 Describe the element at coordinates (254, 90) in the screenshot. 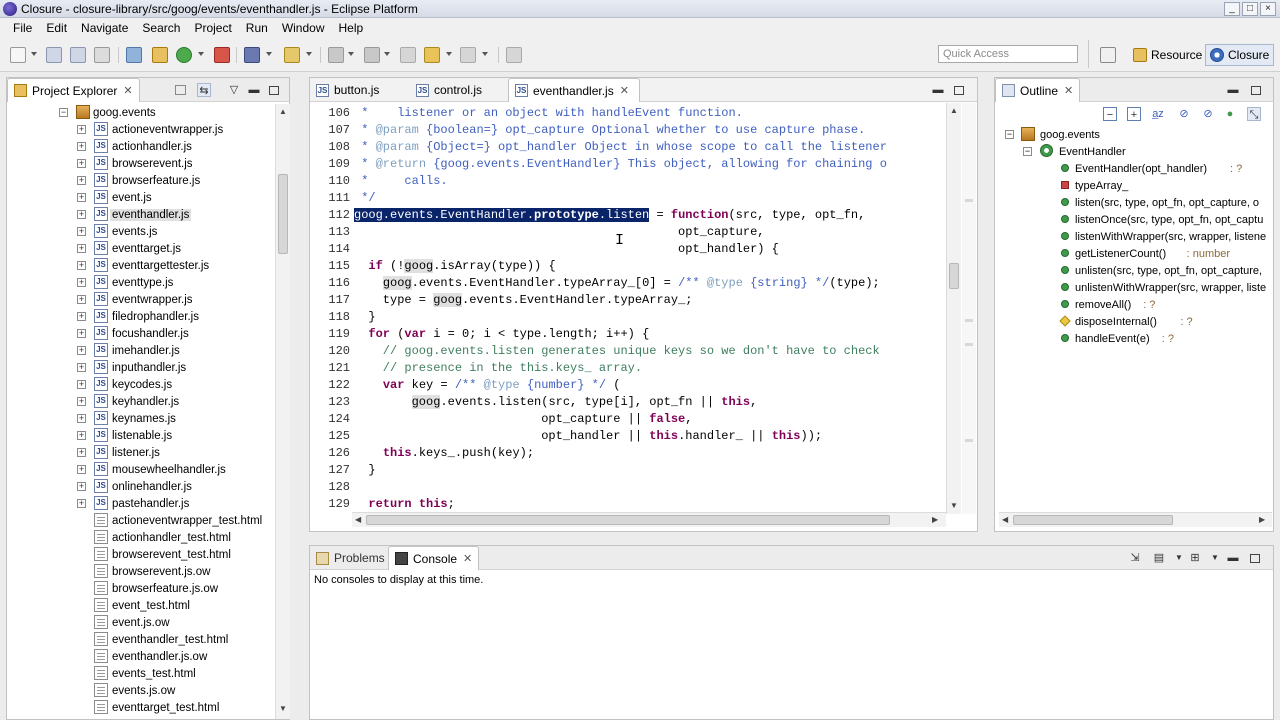

I see `minimize-view-icon: ▬` at that location.